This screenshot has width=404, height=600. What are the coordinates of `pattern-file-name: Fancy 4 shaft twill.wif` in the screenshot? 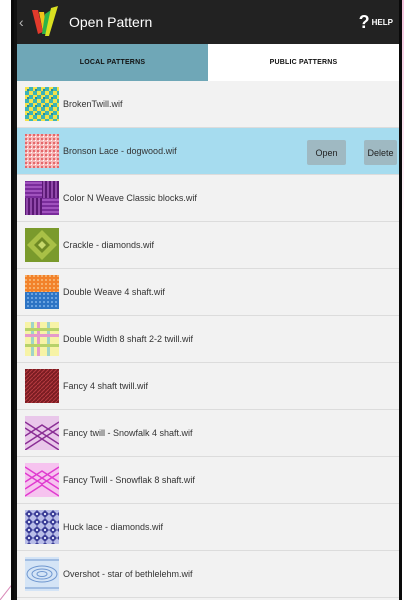 It's located at (106, 386).